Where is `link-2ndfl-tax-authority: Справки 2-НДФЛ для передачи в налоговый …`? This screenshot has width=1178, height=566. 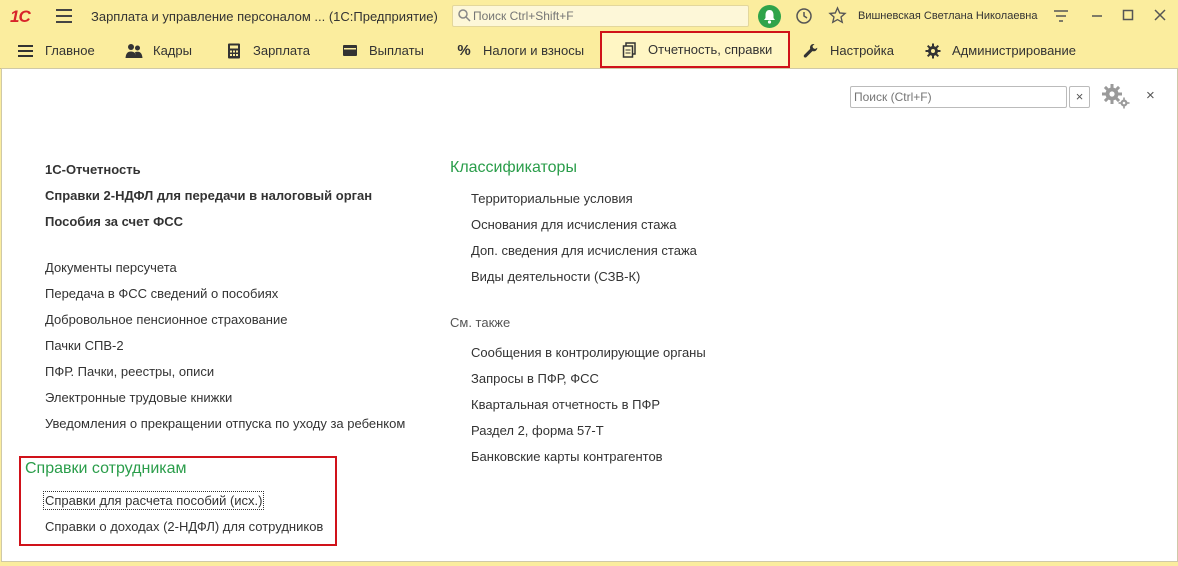
link-2ndfl-tax-authority: Справки 2-НДФЛ для передачи в налоговый … is located at coordinates (208, 195).